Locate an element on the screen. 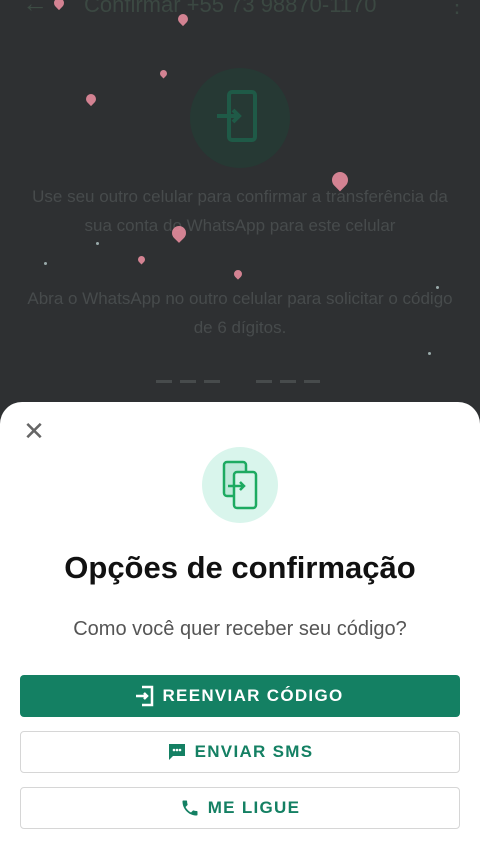  send-sms-button: ENVIAR SMS is located at coordinates (240, 752).